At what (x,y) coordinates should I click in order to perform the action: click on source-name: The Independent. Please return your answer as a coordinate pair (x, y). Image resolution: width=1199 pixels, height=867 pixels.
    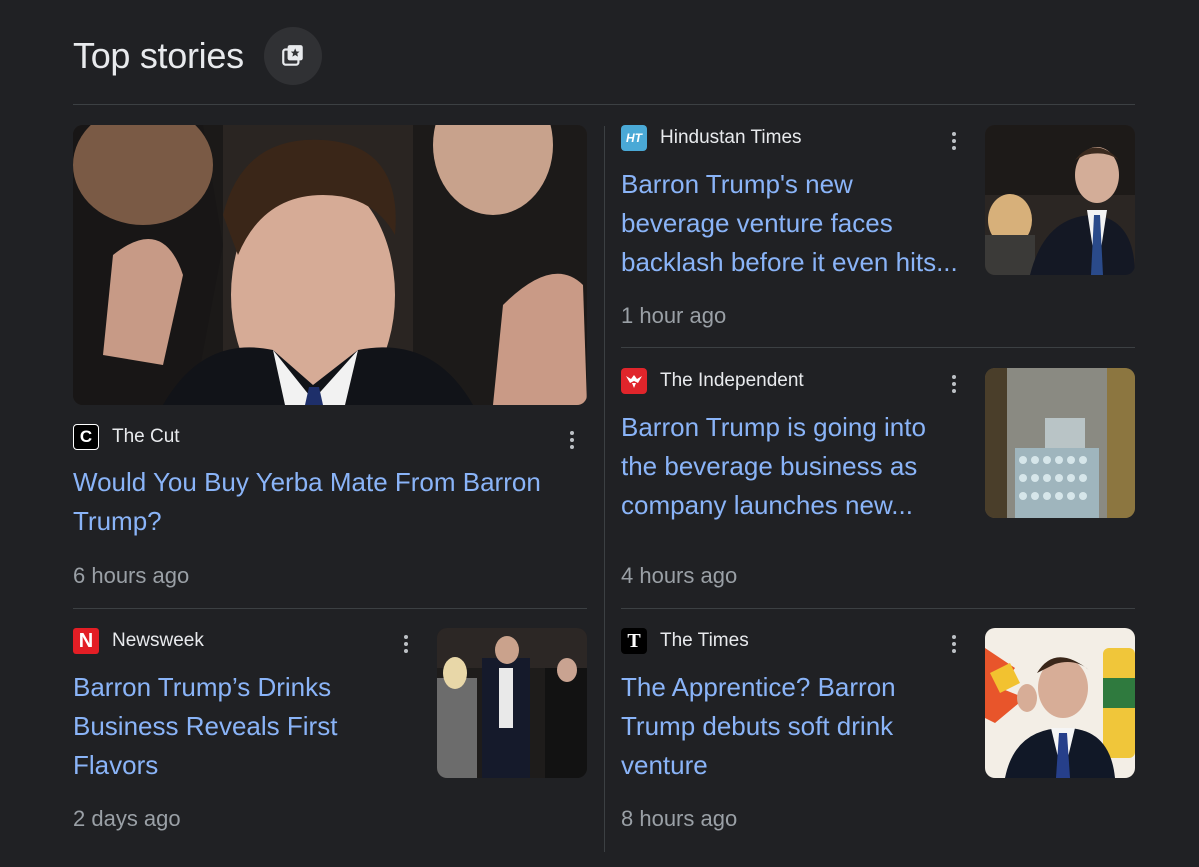
    Looking at the image, I should click on (732, 380).